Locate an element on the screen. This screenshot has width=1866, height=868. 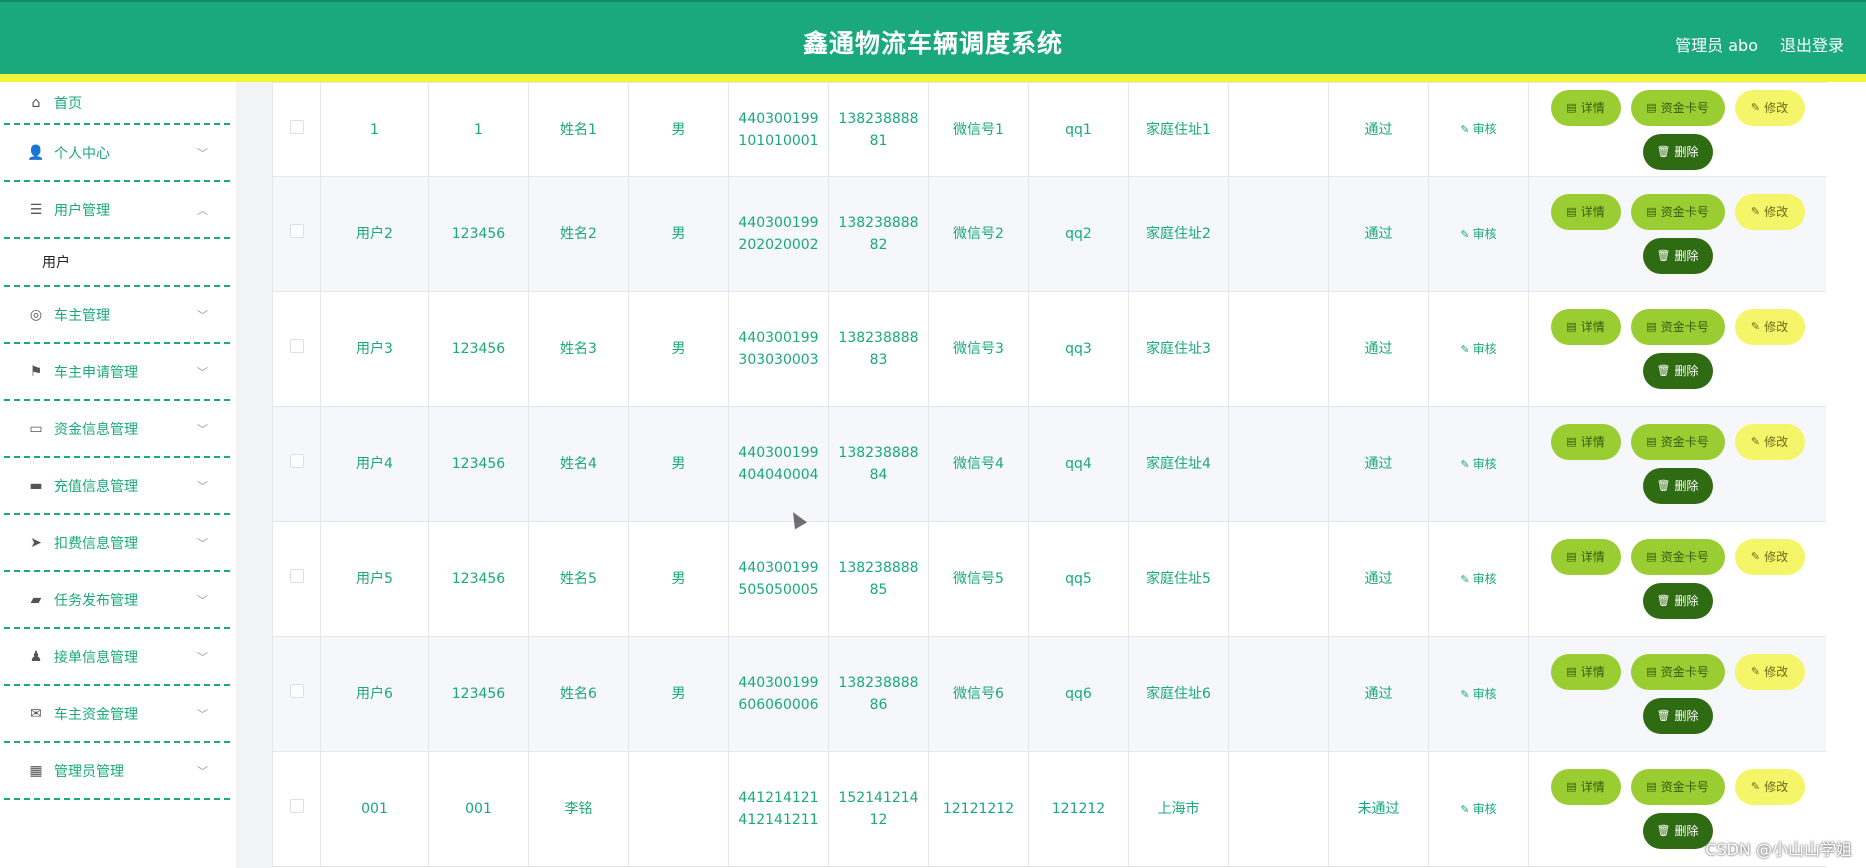
cell-id_card: 440300199 202020002 is located at coordinates (778, 234).